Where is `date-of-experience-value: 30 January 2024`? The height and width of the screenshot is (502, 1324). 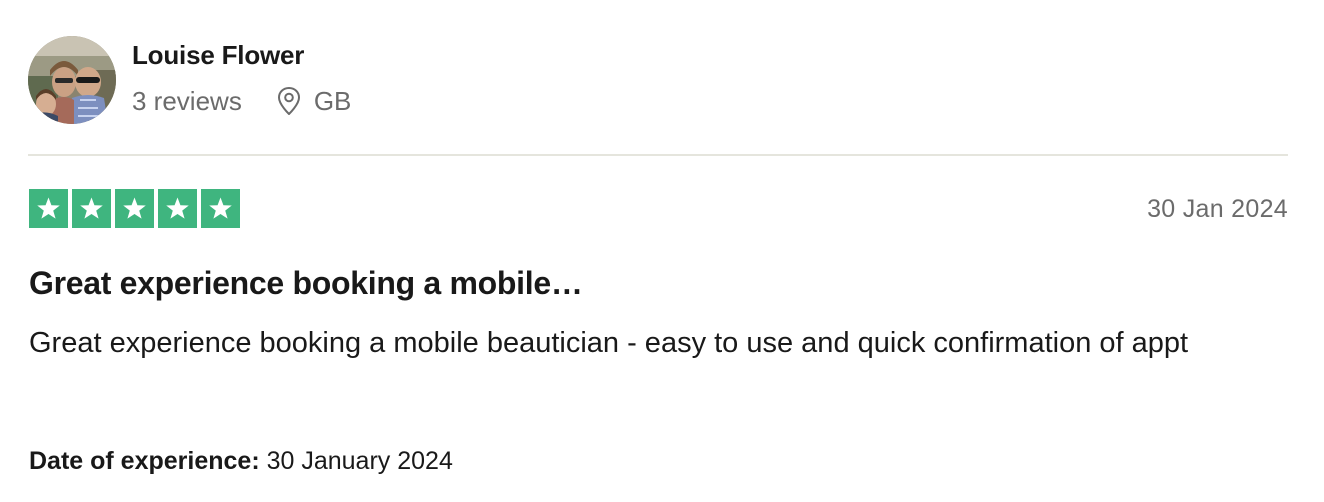 date-of-experience-value: 30 January 2024 is located at coordinates (359, 461).